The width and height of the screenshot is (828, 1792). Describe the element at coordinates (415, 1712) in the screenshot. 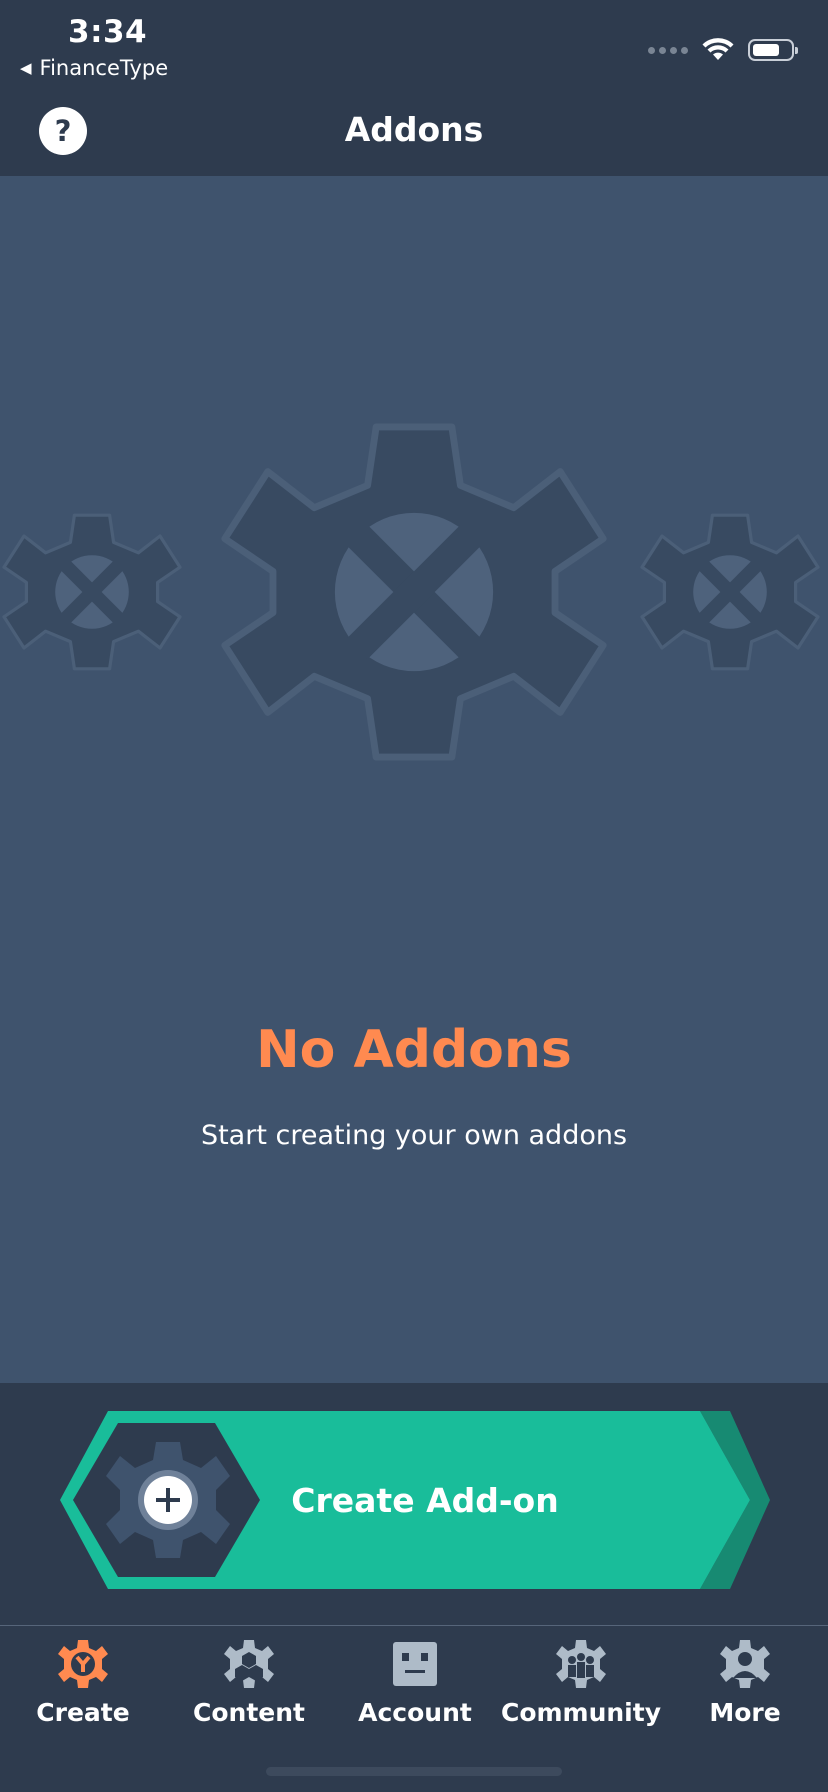

I see `tab-account-label: Account` at that location.